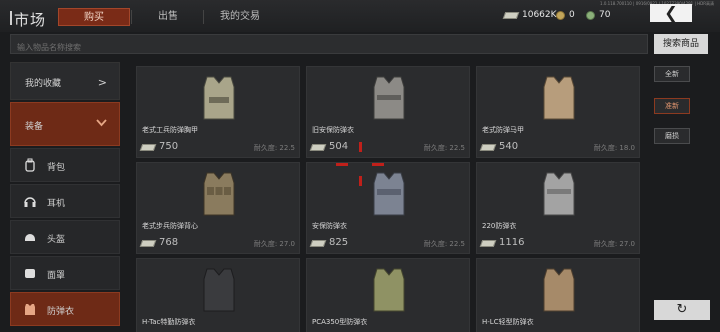 The width and height of the screenshot is (720, 332). What do you see at coordinates (102, 82) in the screenshot?
I see `chevron-right-icon: >` at bounding box center [102, 82].